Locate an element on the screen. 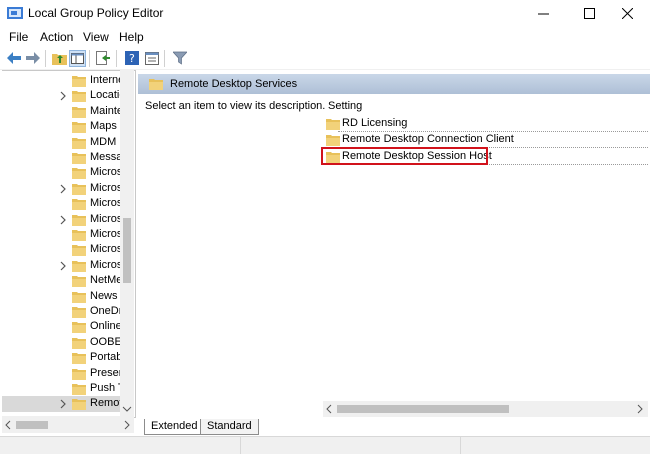 The image size is (650, 454). tab-extended: Extended is located at coordinates (174, 427).